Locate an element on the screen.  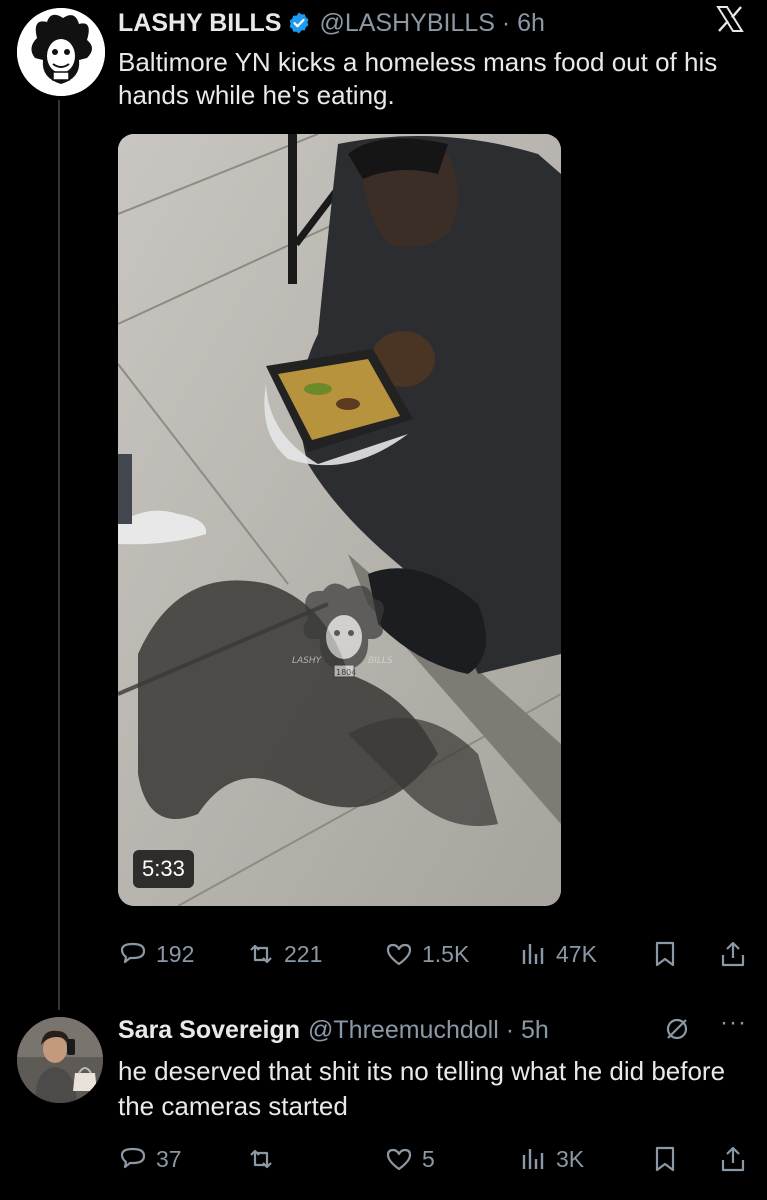
reply-button: 192 is located at coordinates (156, 954).